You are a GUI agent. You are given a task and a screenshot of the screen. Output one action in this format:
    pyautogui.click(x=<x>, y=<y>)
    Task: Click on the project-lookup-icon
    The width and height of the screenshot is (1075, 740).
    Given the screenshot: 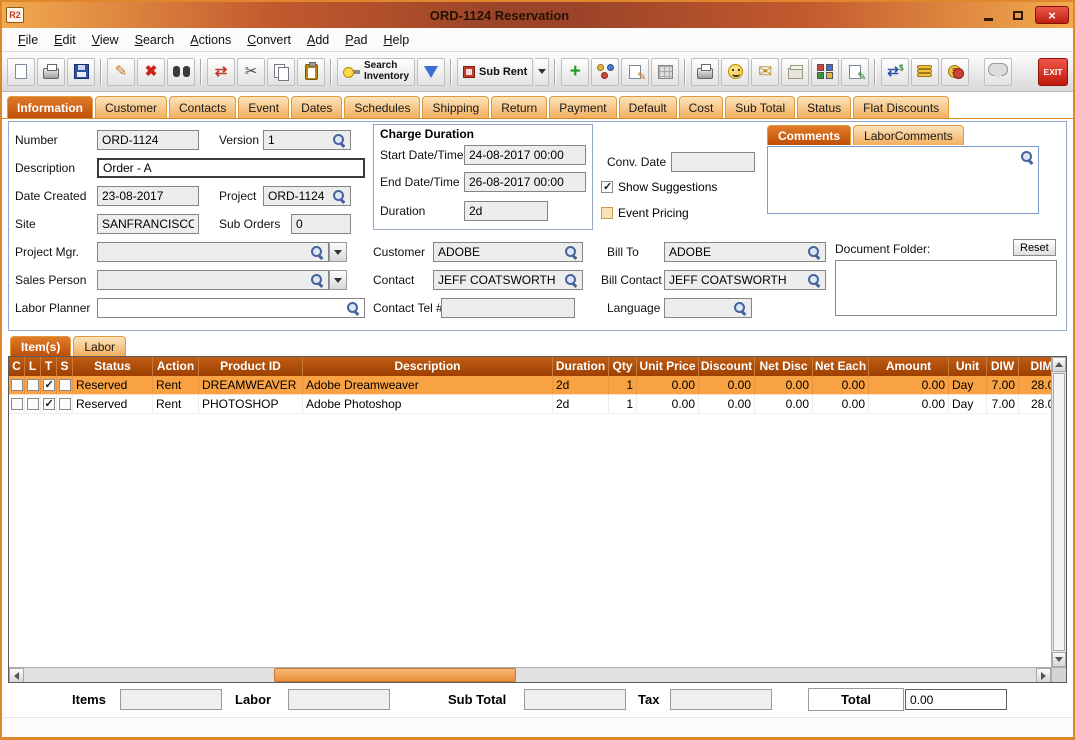 What is the action you would take?
    pyautogui.click(x=339, y=196)
    